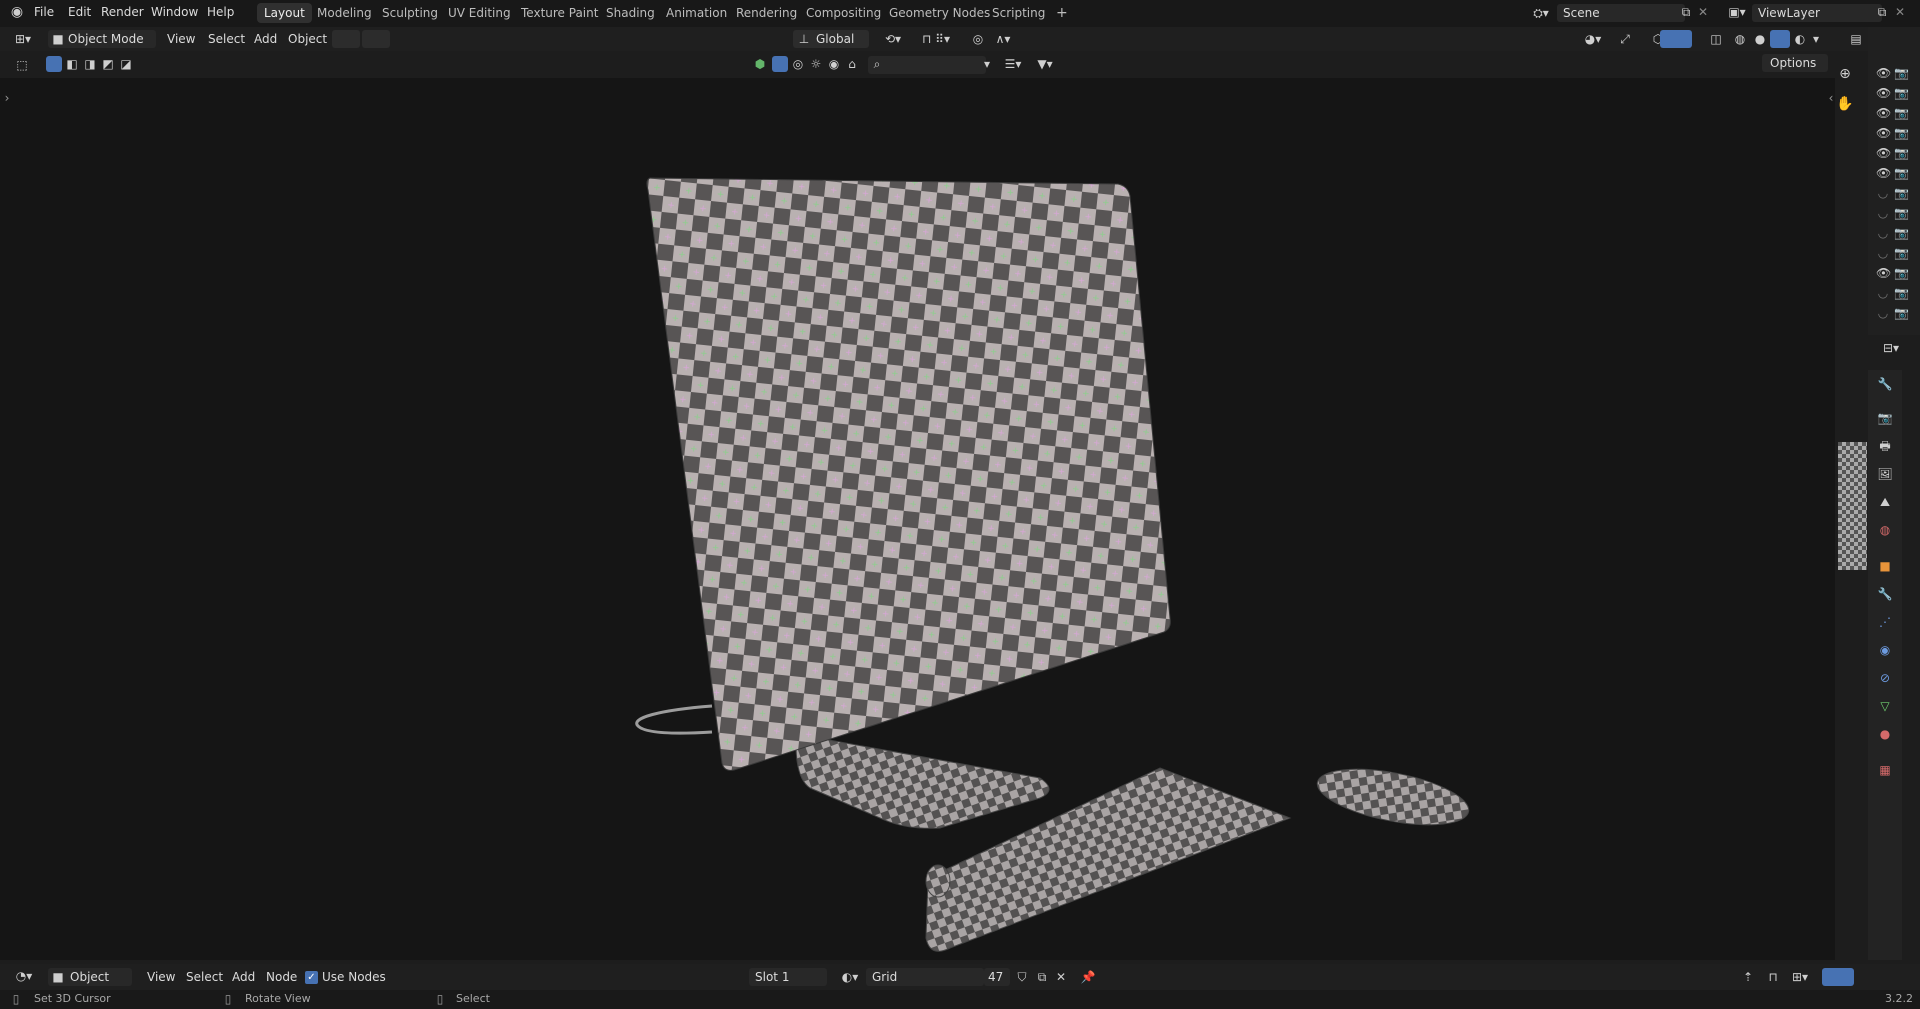 This screenshot has height=1009, width=1920. Describe the element at coordinates (1816, 39) in the screenshot. I see `shading-options-chevron-icon: ▾` at that location.